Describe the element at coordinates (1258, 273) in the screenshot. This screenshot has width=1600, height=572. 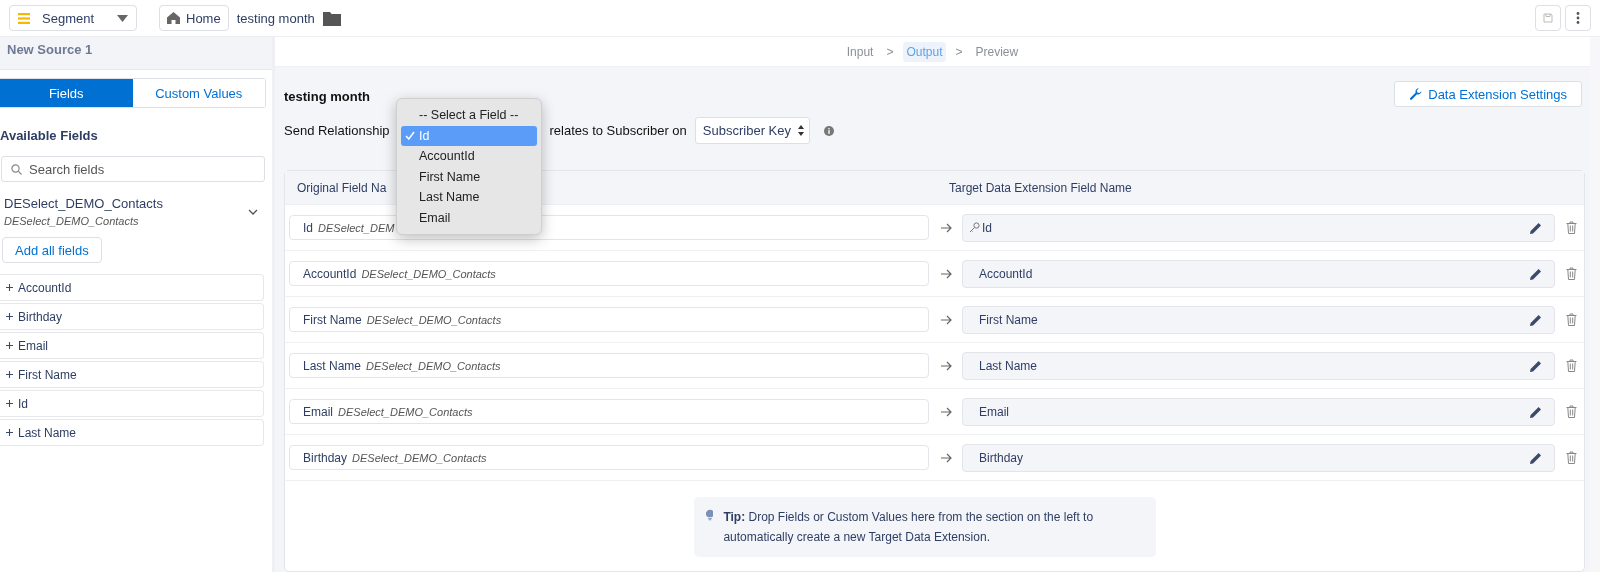
I see `target-field: AccountId` at that location.